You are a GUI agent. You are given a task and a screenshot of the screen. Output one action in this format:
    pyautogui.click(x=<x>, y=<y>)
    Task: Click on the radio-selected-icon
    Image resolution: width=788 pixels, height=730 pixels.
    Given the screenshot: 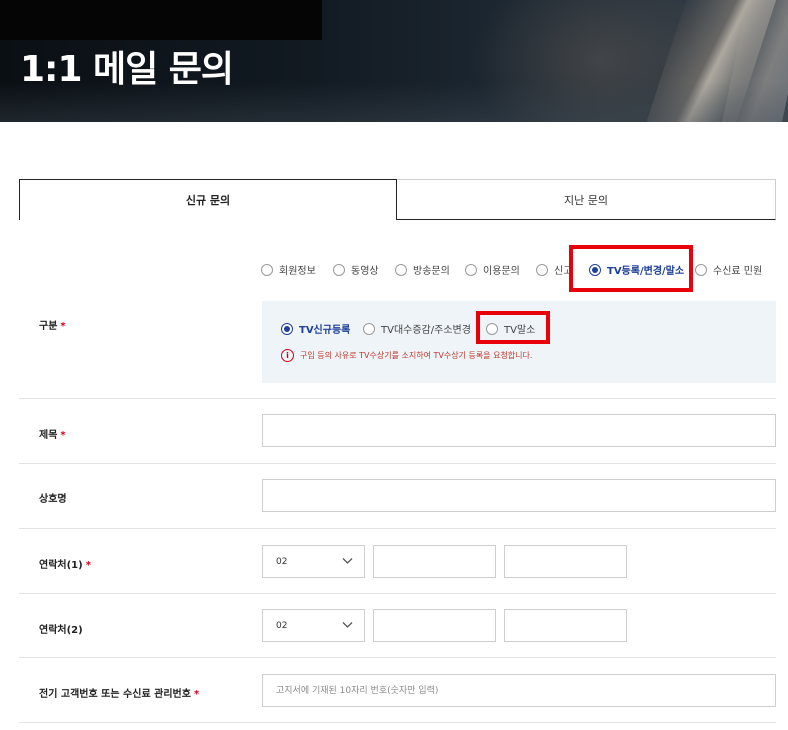 What is the action you would take?
    pyautogui.click(x=287, y=328)
    